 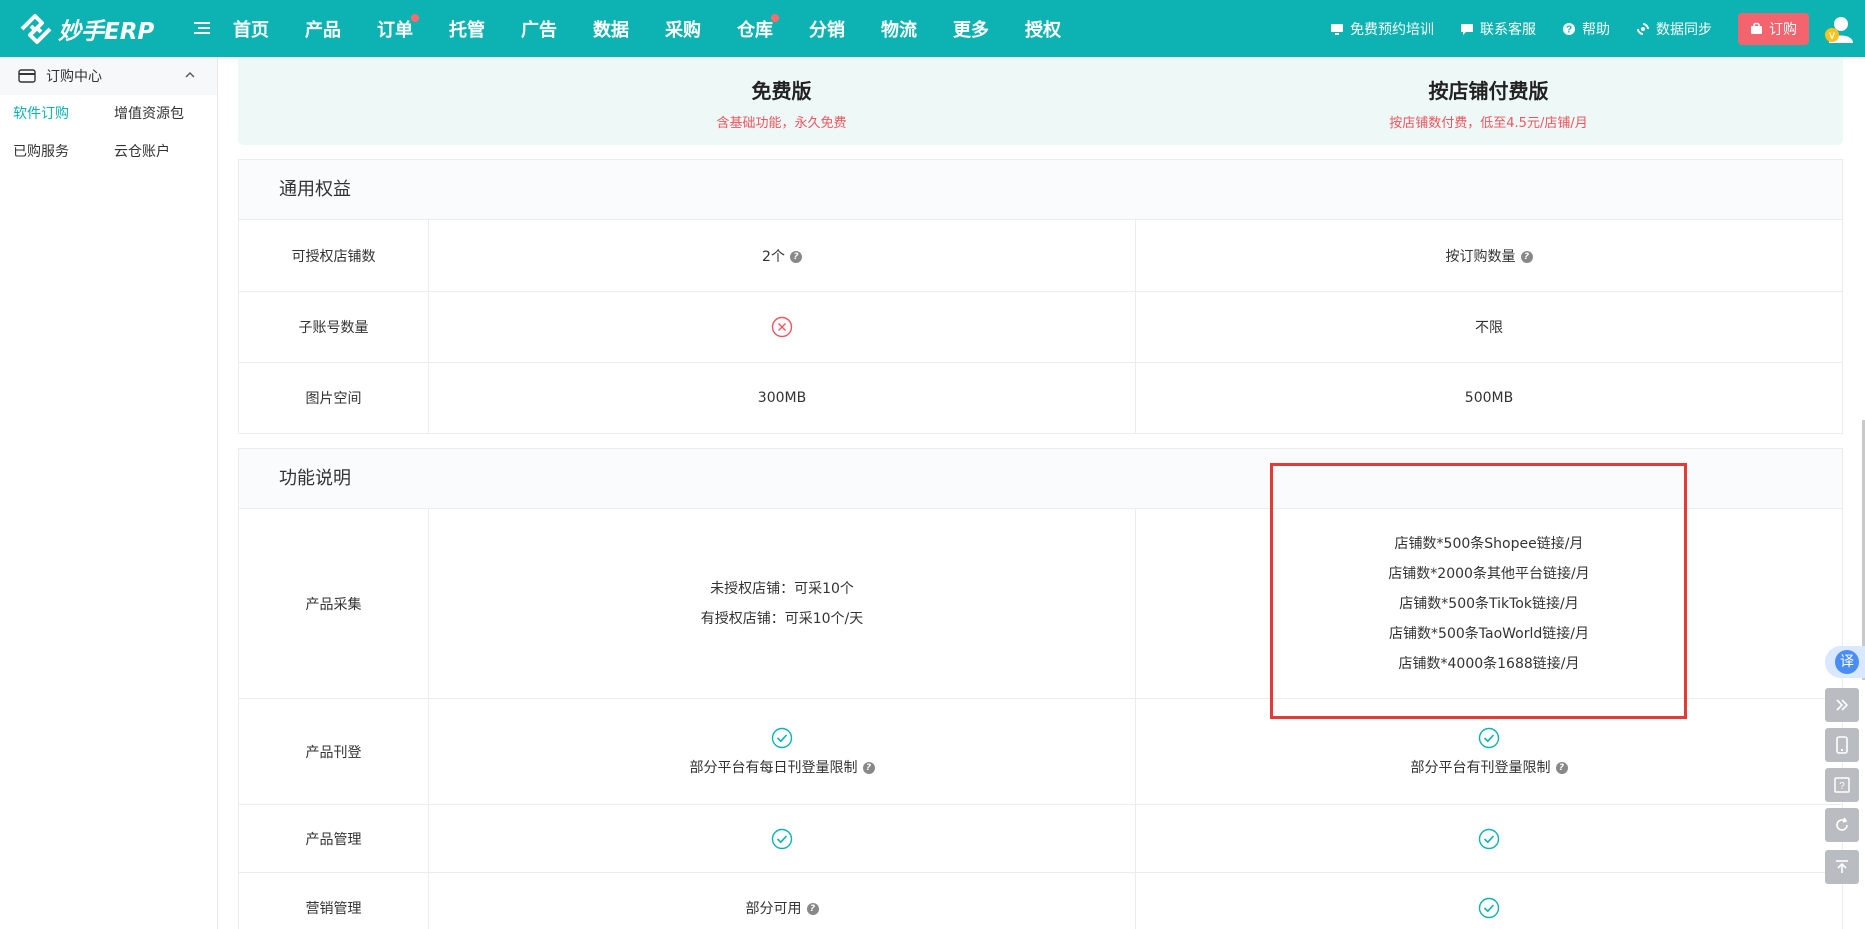 I want to click on card-icon, so click(x=27, y=76).